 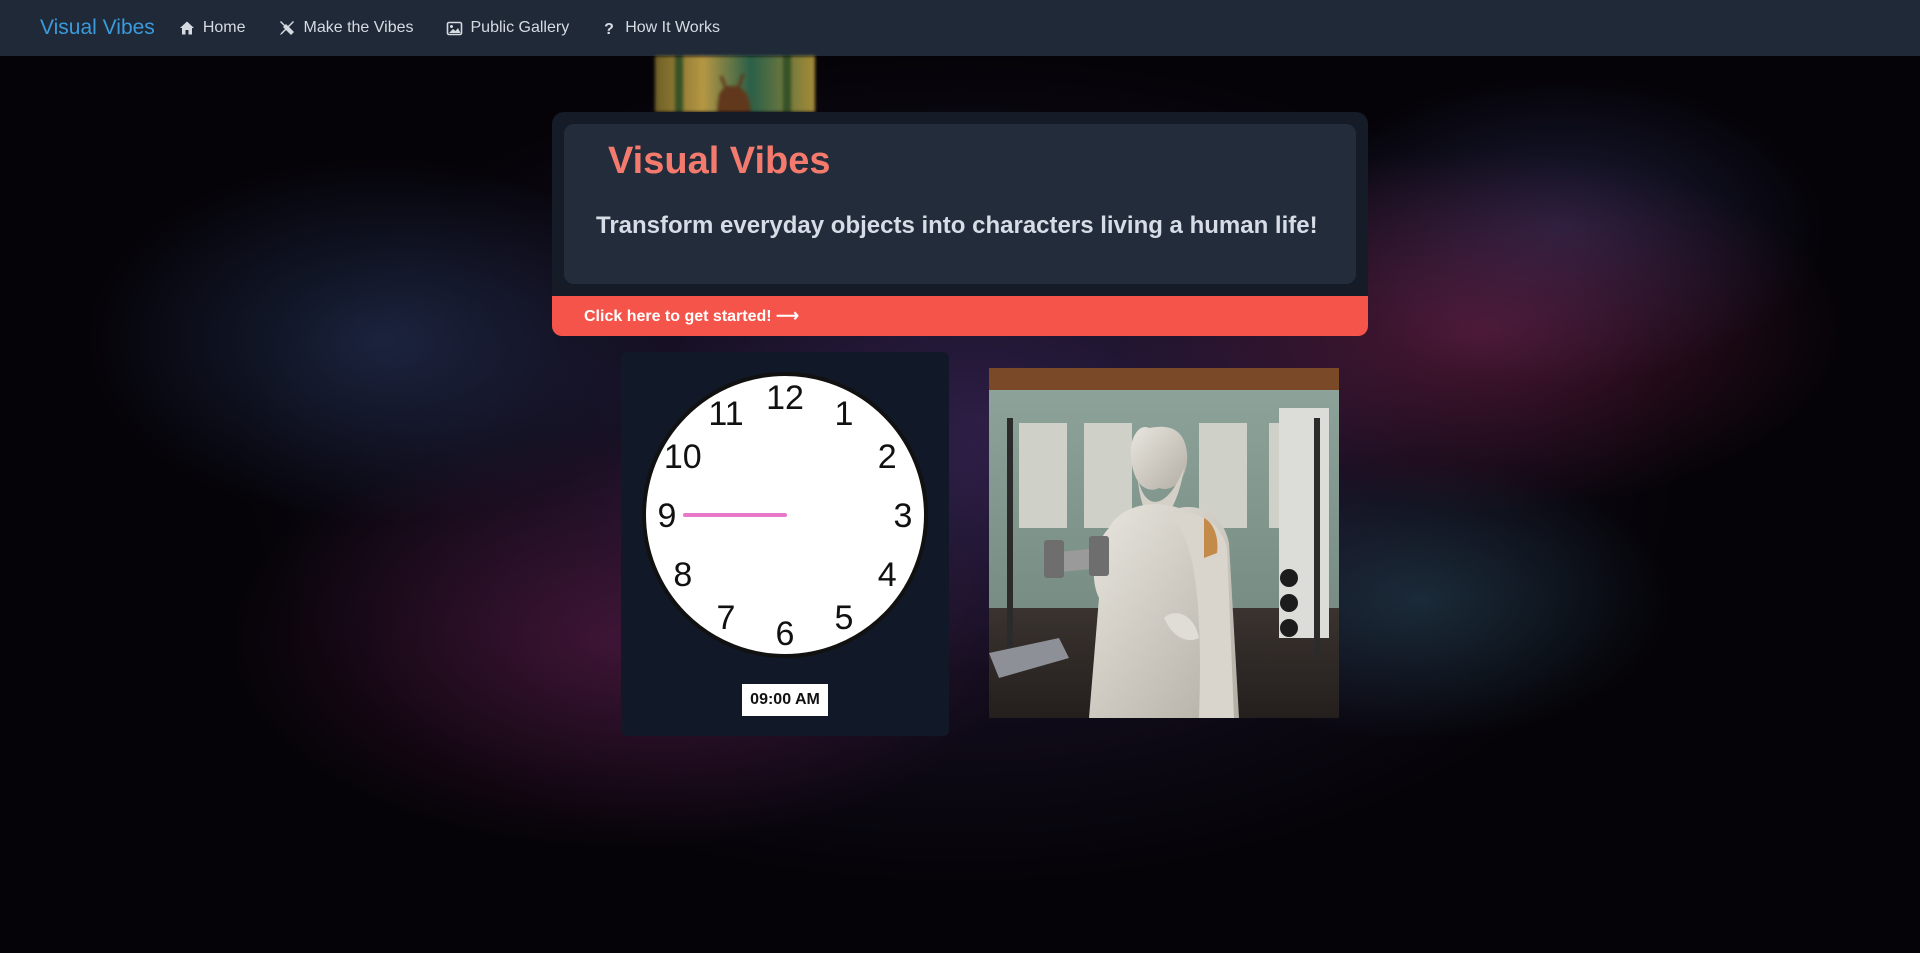 I want to click on get-started-button: Click here to get started! ⟶, so click(x=960, y=316).